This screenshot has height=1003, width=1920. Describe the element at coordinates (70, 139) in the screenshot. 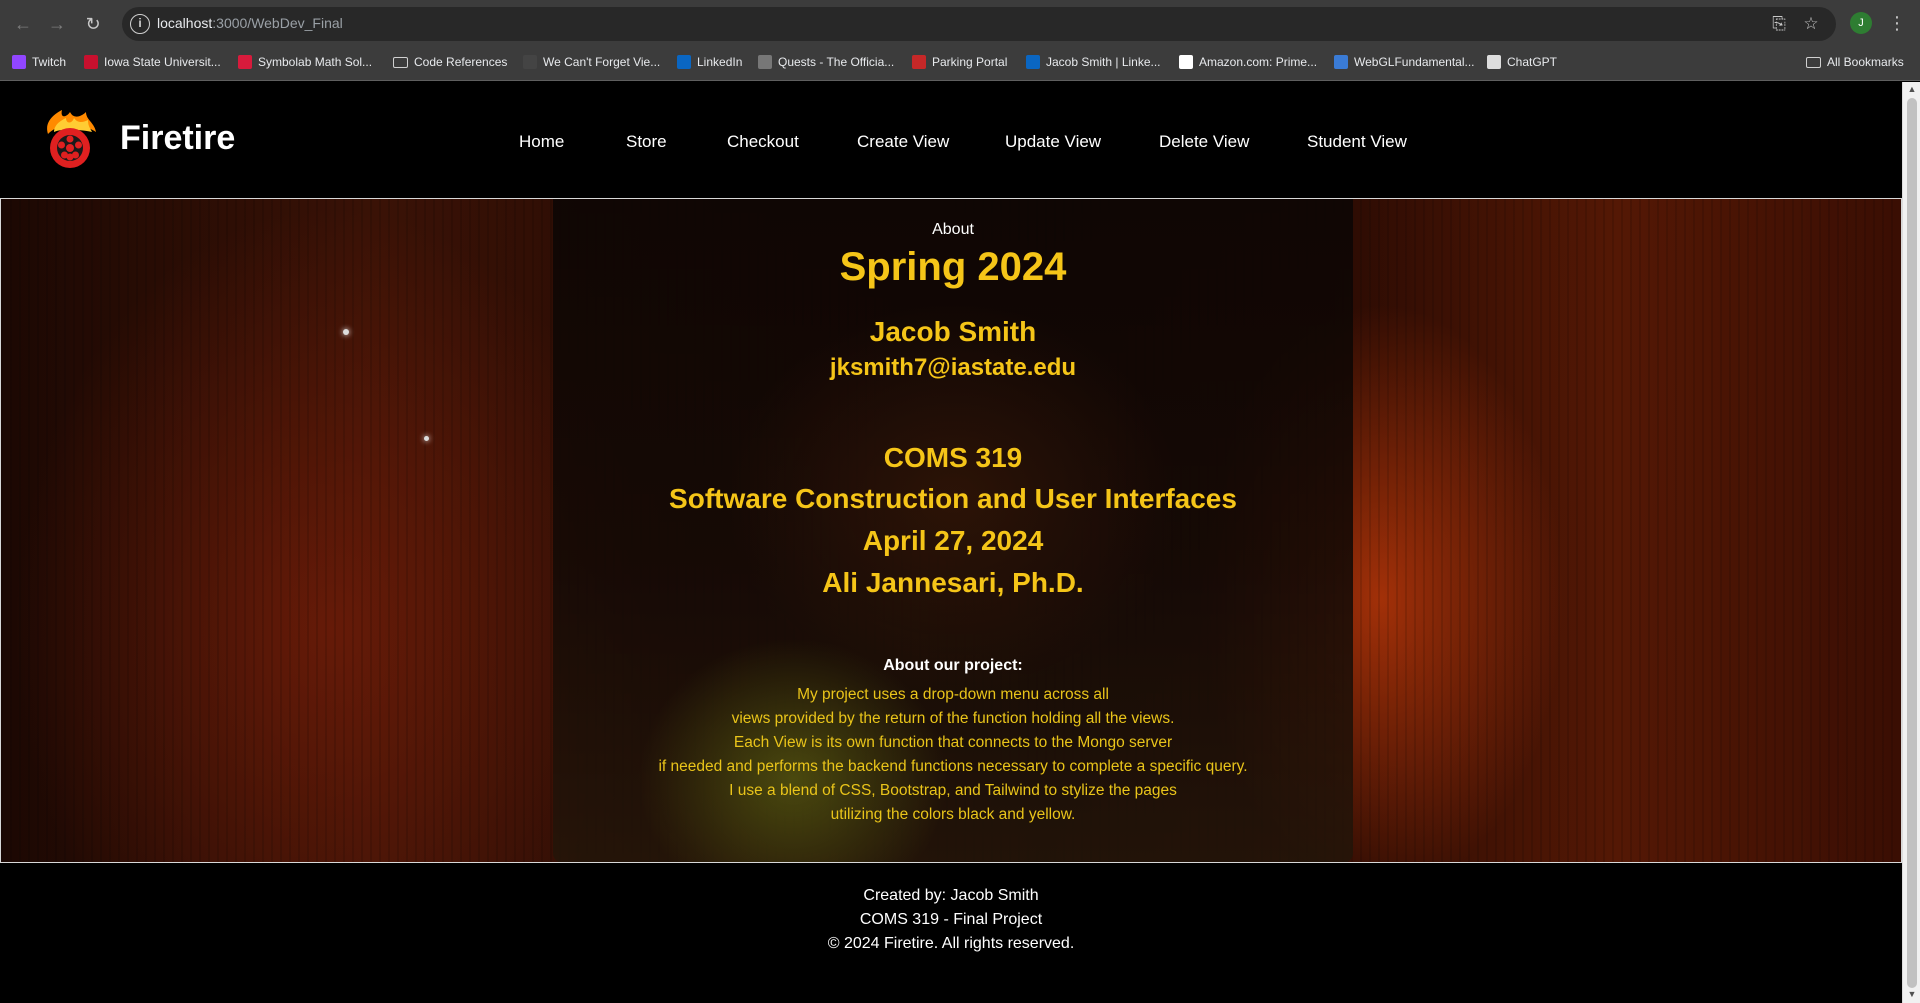

I see `fire-tire-logo-icon` at that location.